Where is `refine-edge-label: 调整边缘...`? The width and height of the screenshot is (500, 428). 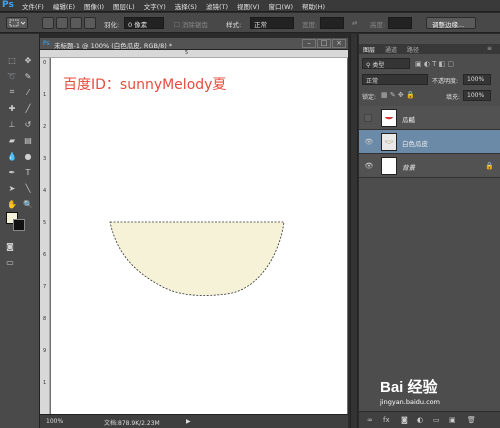
refine-edge-label: 调整边缘... is located at coordinates (448, 25).